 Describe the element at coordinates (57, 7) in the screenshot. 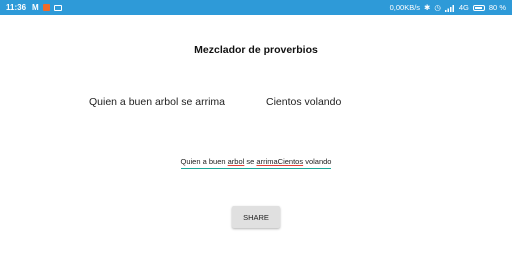

I see `image-notification-icon` at that location.